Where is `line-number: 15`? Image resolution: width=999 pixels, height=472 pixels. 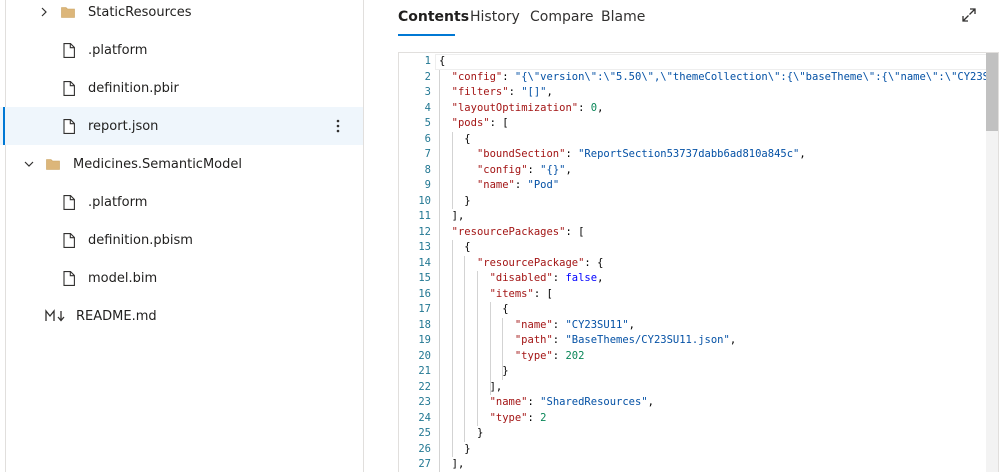
line-number: 15 is located at coordinates (424, 278).